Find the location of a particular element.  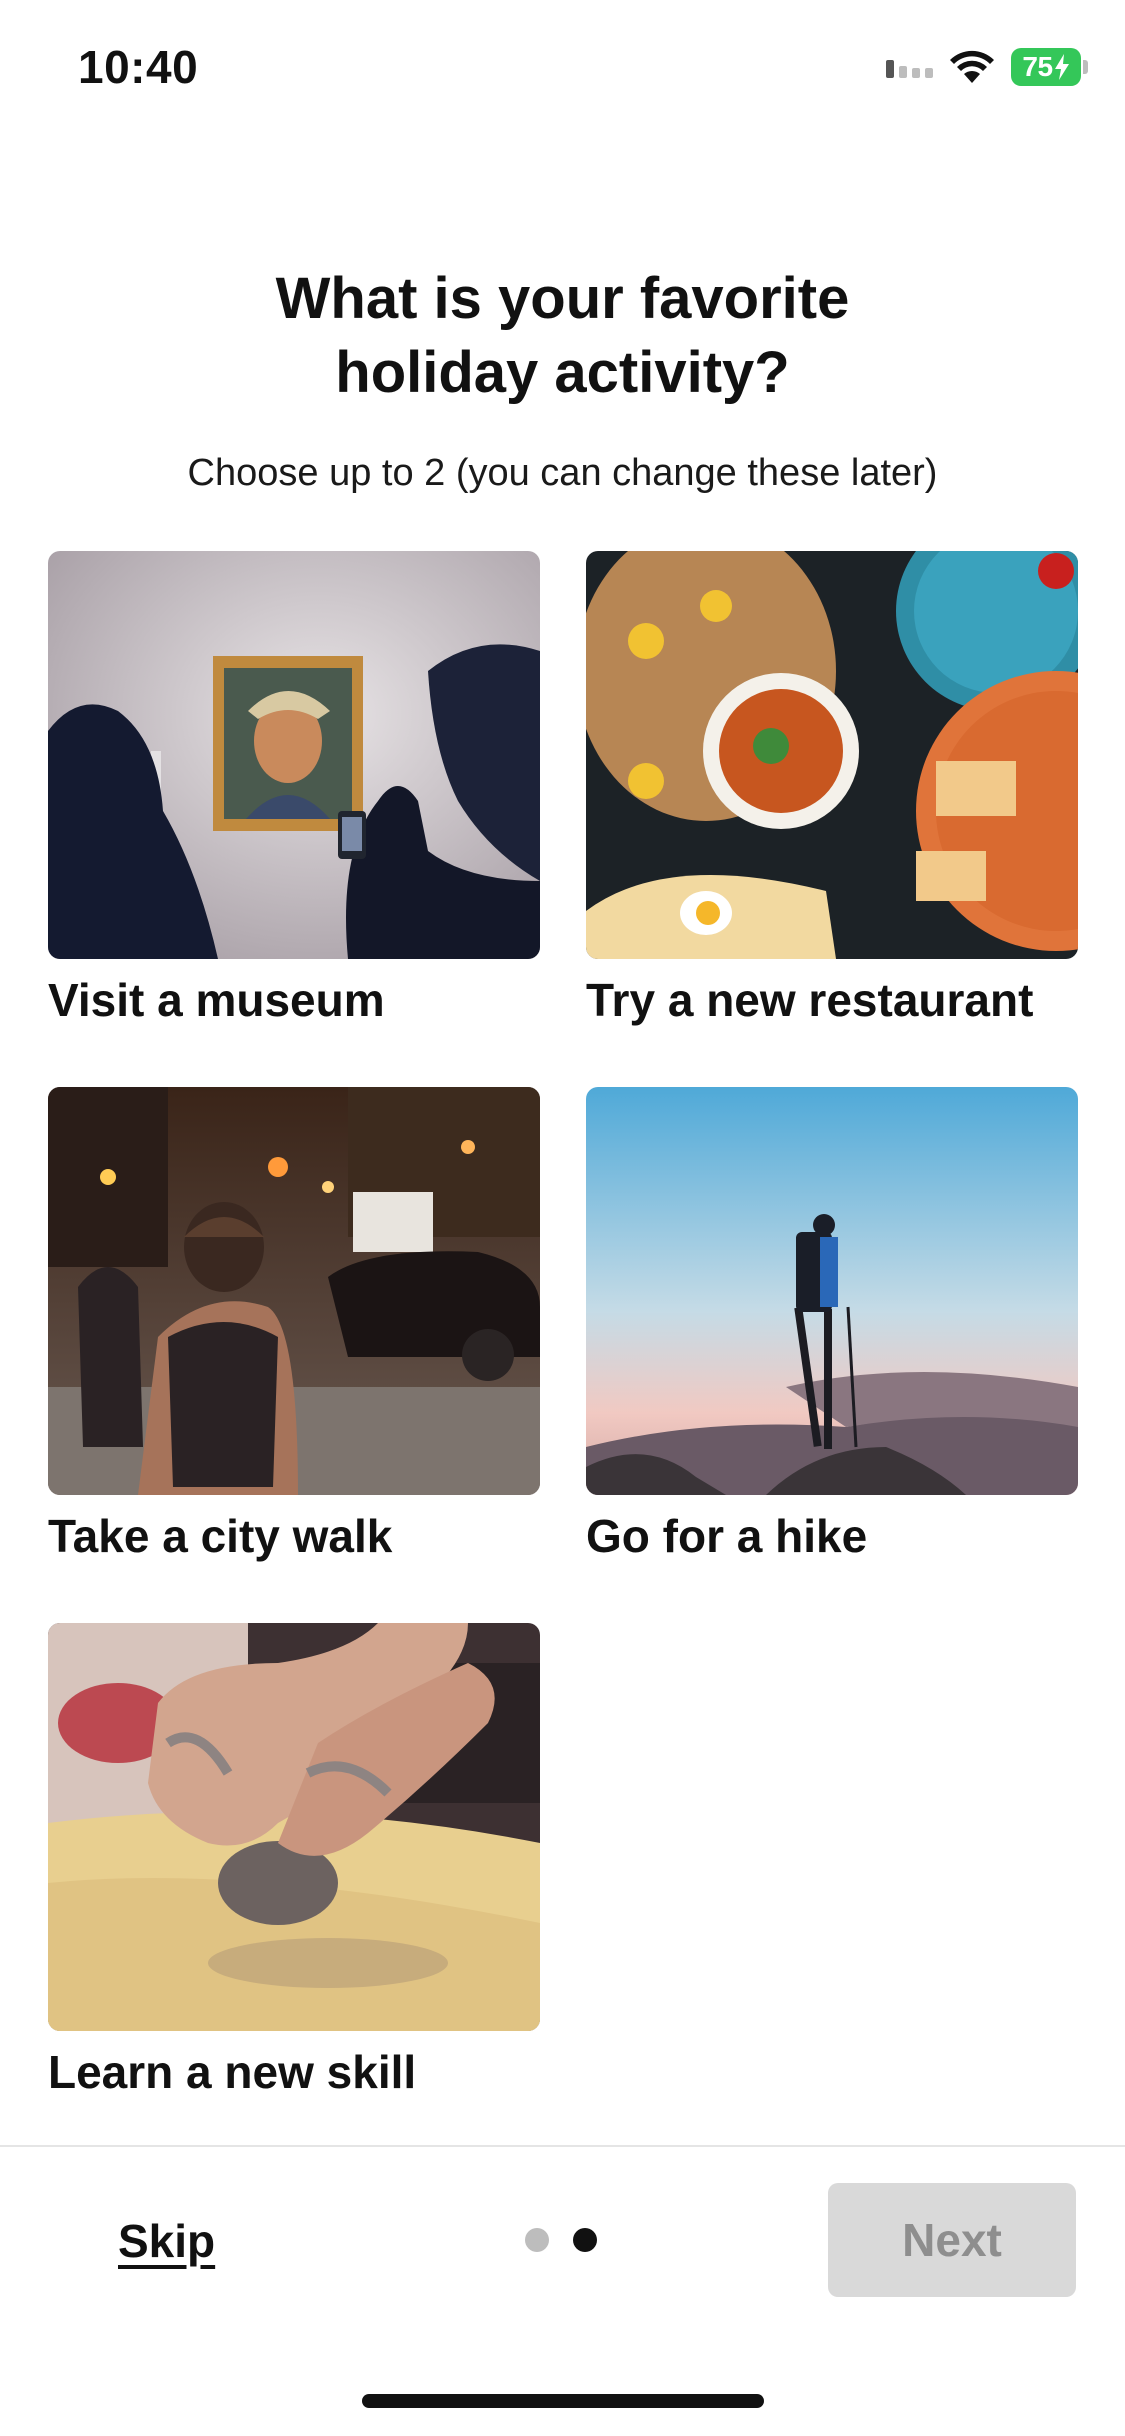

pottery-photo is located at coordinates (294, 1827).